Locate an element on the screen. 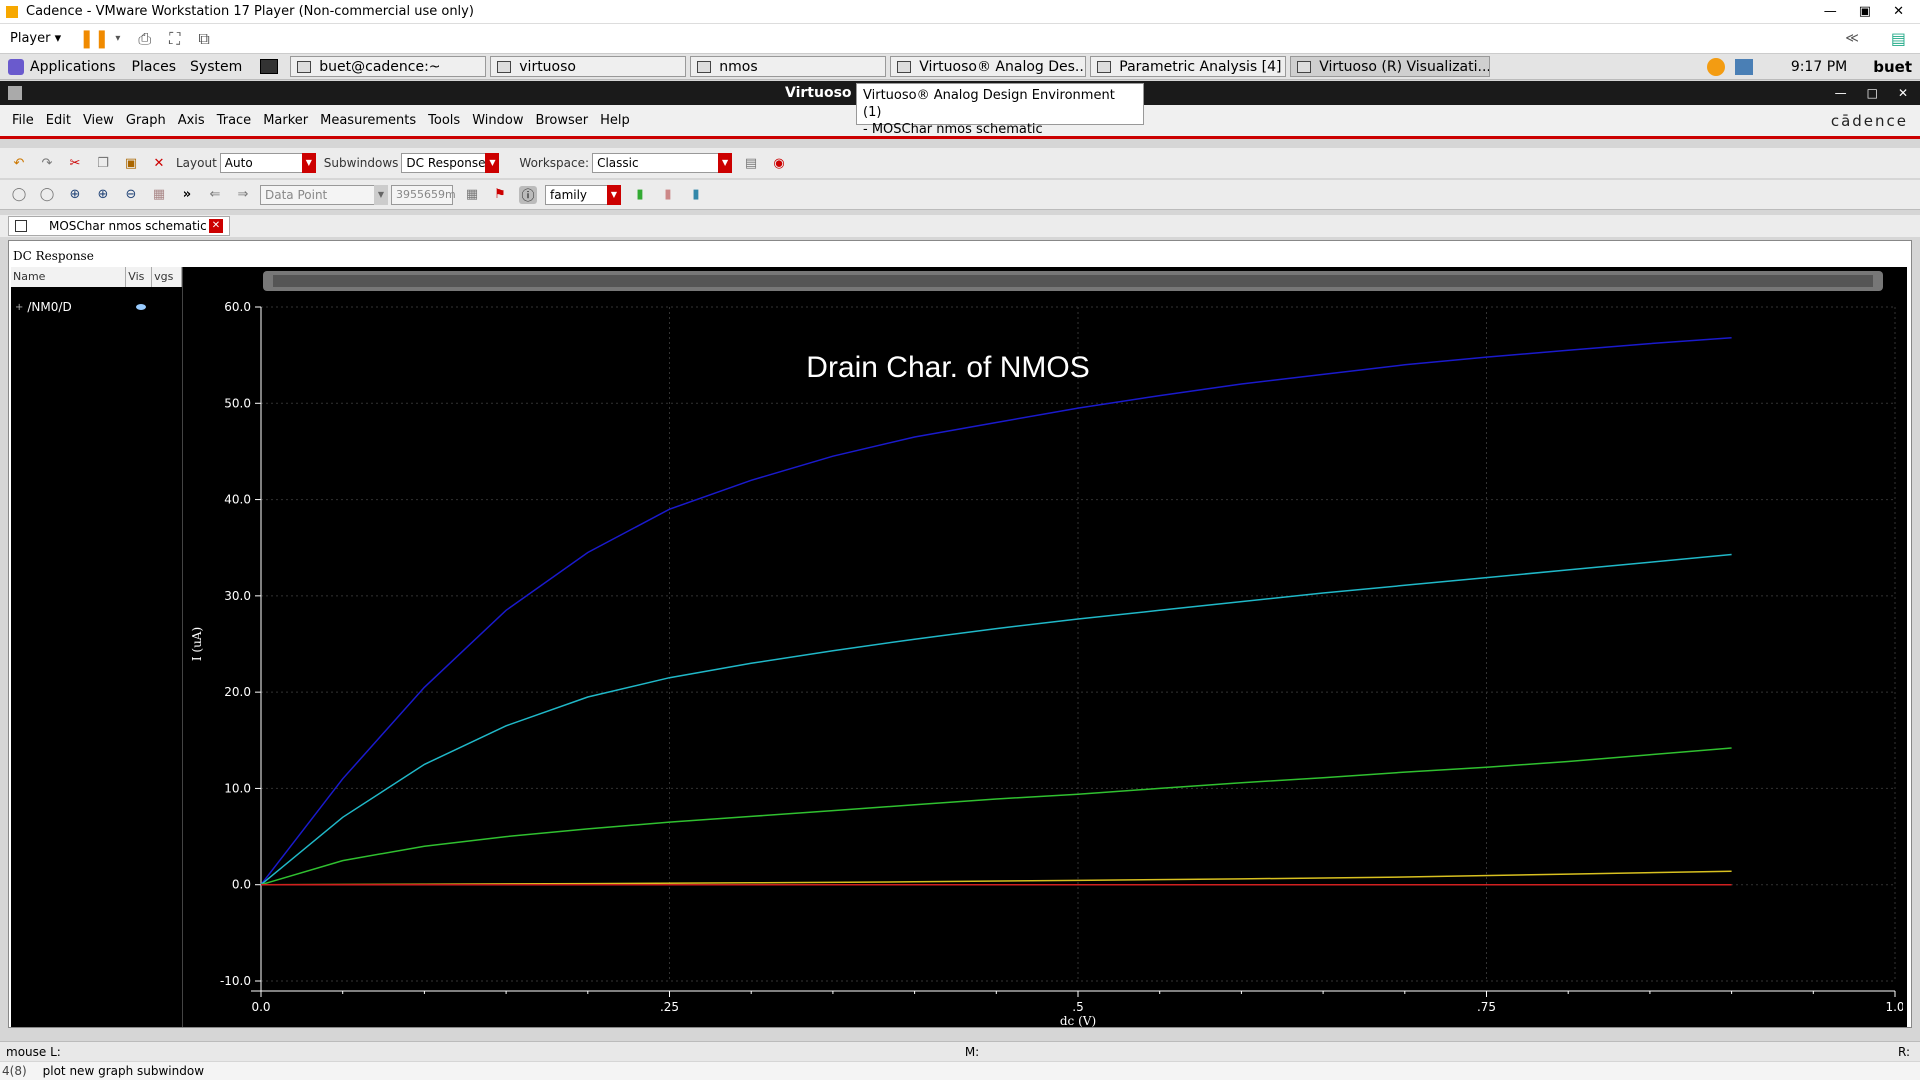 Image resolution: width=1920 pixels, height=1080 pixels. waveform-options-icon: ▮ is located at coordinates (696, 195).